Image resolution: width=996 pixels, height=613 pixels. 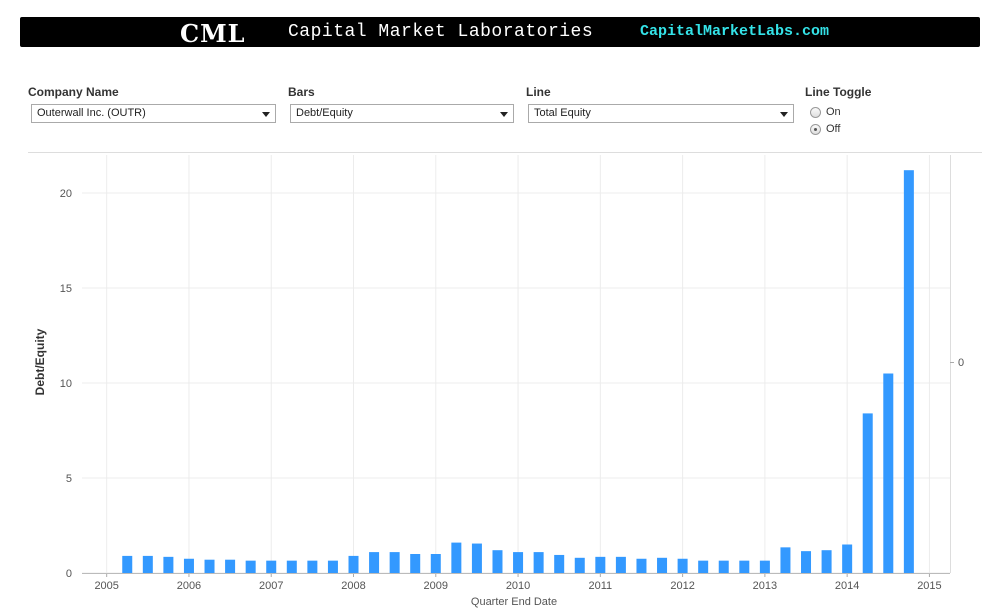 I want to click on y-axis-title: Debt/Equity, so click(x=40, y=361).